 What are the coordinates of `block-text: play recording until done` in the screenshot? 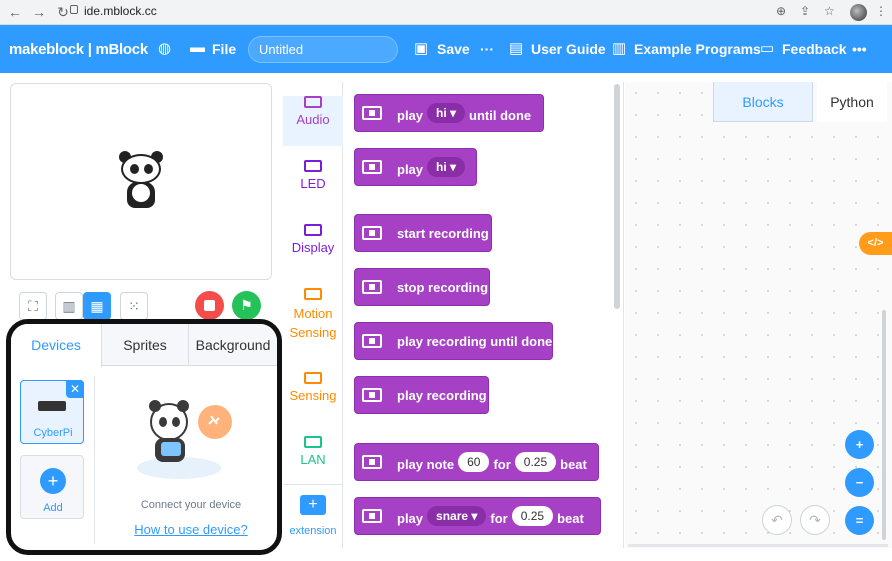 It's located at (475, 341).